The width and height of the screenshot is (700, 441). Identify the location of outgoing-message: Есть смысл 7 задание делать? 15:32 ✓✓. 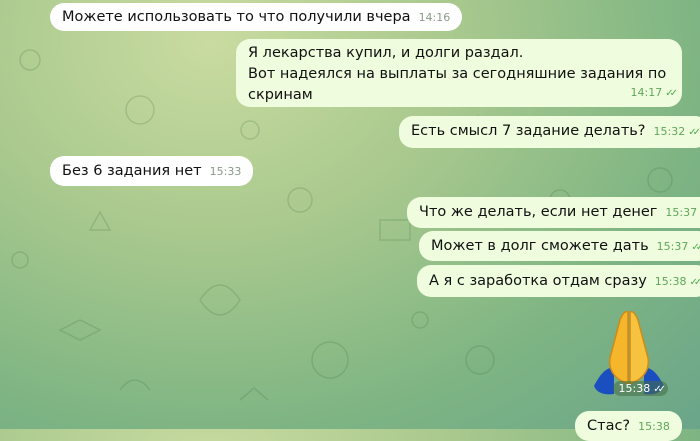
(549, 132).